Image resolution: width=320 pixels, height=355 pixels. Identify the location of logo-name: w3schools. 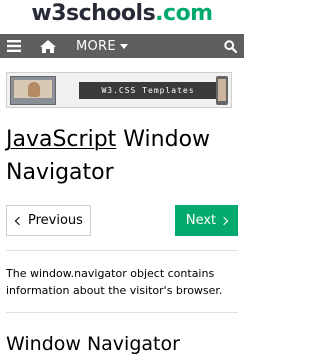
(93, 13).